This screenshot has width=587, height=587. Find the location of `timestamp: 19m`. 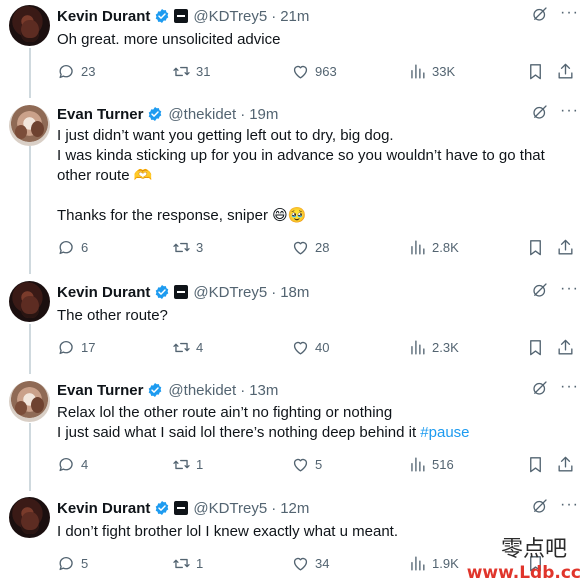

timestamp: 19m is located at coordinates (263, 114).